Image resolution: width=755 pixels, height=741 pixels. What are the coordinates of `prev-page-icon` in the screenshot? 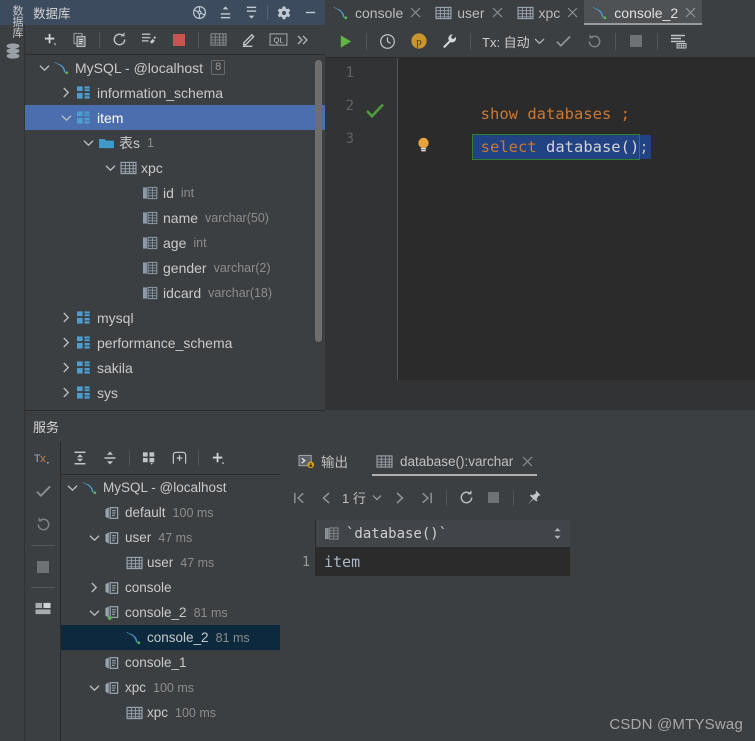 It's located at (326, 498).